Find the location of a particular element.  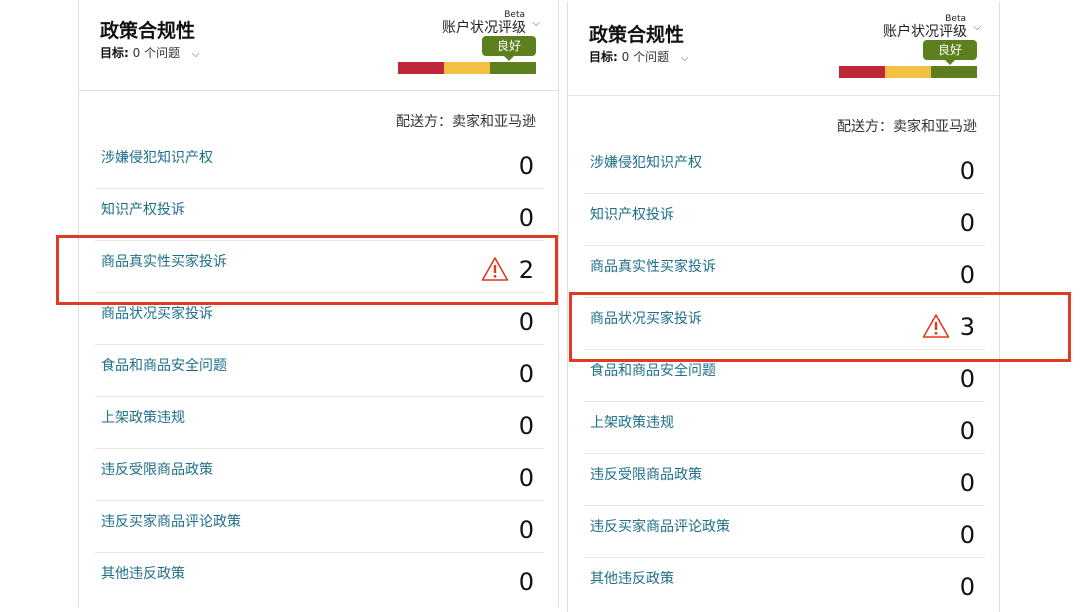

policy-row: 商品状况买家投诉 3 is located at coordinates (784, 324).